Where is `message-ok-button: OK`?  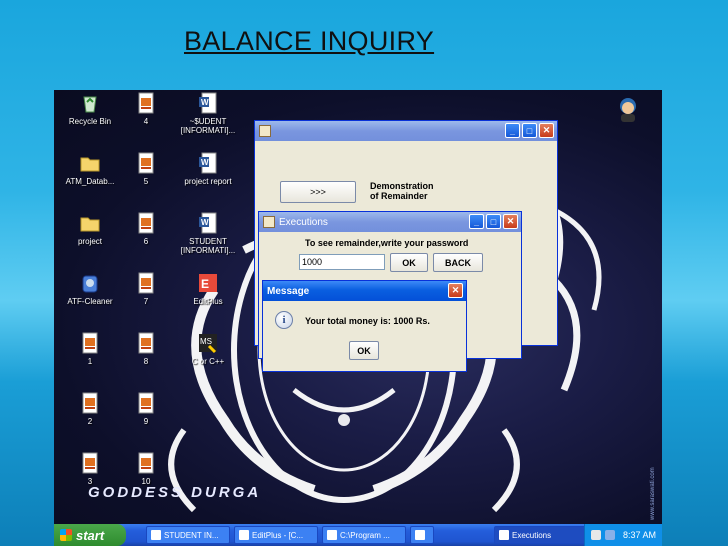
message-ok-button: OK is located at coordinates (364, 350).